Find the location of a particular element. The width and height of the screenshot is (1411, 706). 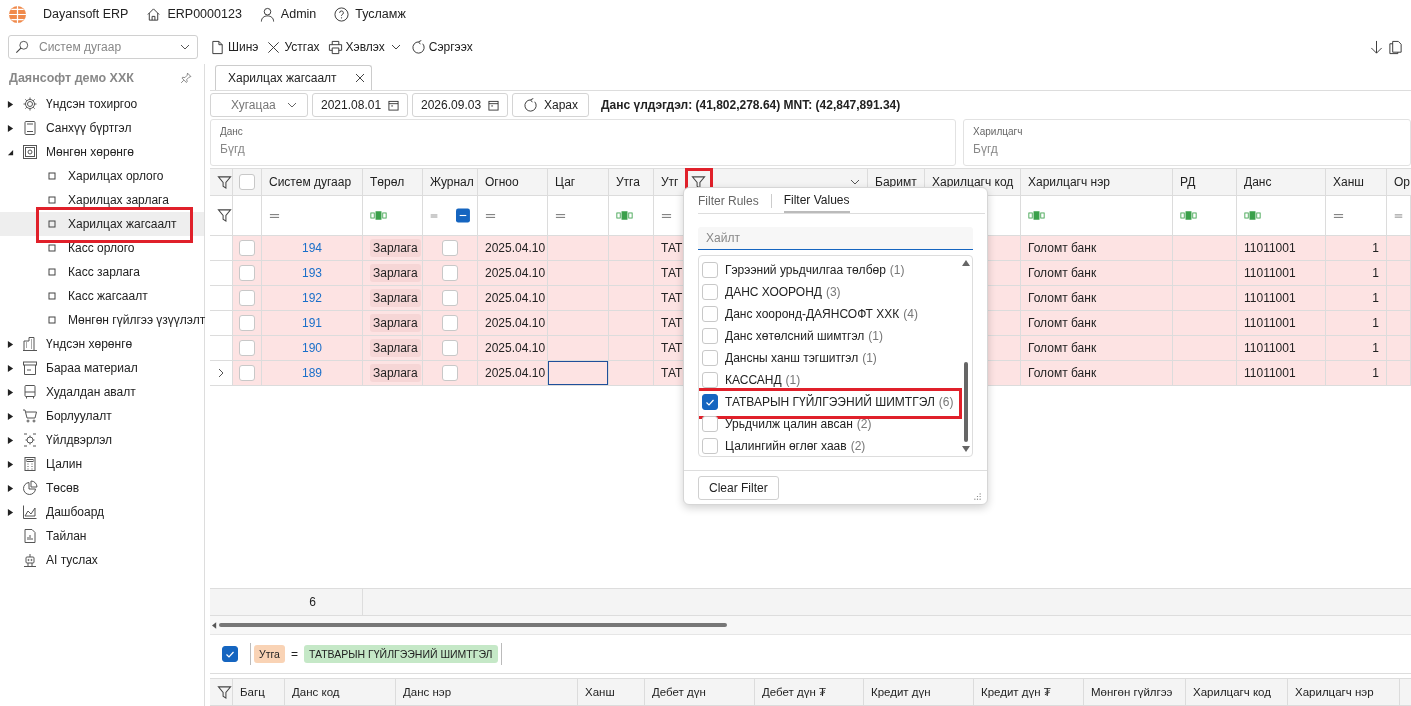

app-name: Dayansoft ERP is located at coordinates (86, 14).